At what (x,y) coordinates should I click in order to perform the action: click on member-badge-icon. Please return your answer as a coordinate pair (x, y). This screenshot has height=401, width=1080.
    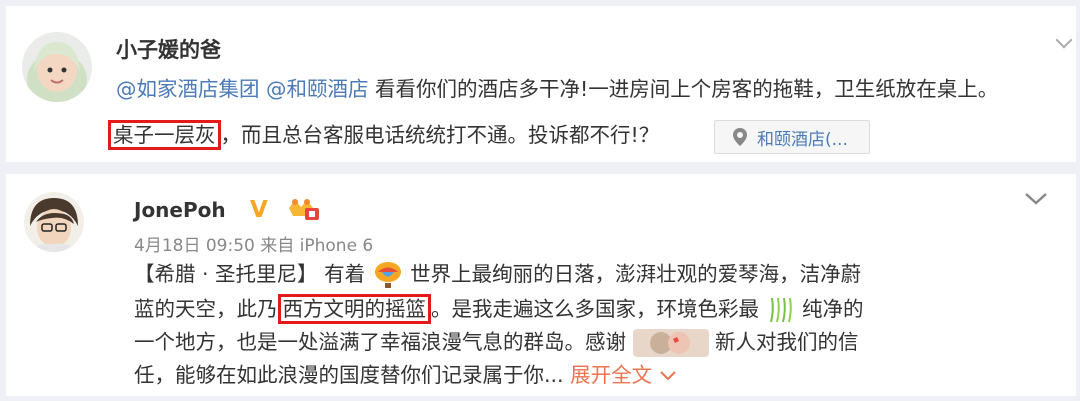
    Looking at the image, I should click on (303, 209).